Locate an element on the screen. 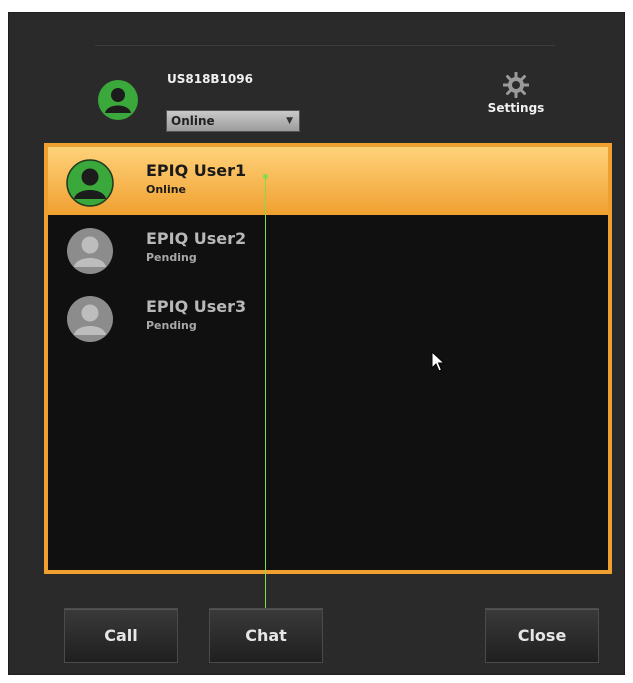 This screenshot has width=633, height=683. contact-row: EPIQ User2 Pending is located at coordinates (328, 249).